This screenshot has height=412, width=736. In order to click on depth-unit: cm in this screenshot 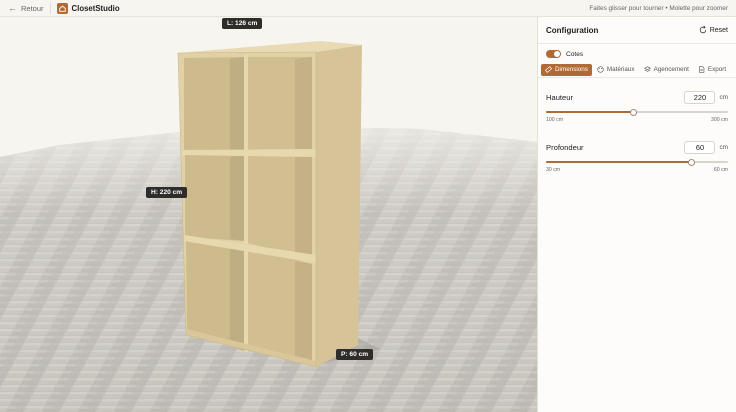, I will do `click(723, 147)`.